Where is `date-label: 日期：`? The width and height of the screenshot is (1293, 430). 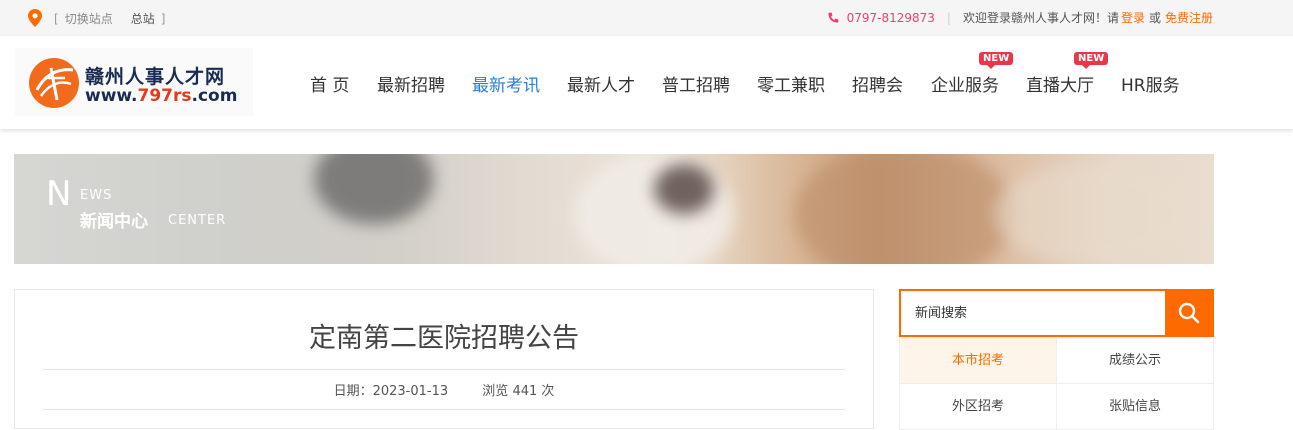
date-label: 日期： is located at coordinates (353, 391).